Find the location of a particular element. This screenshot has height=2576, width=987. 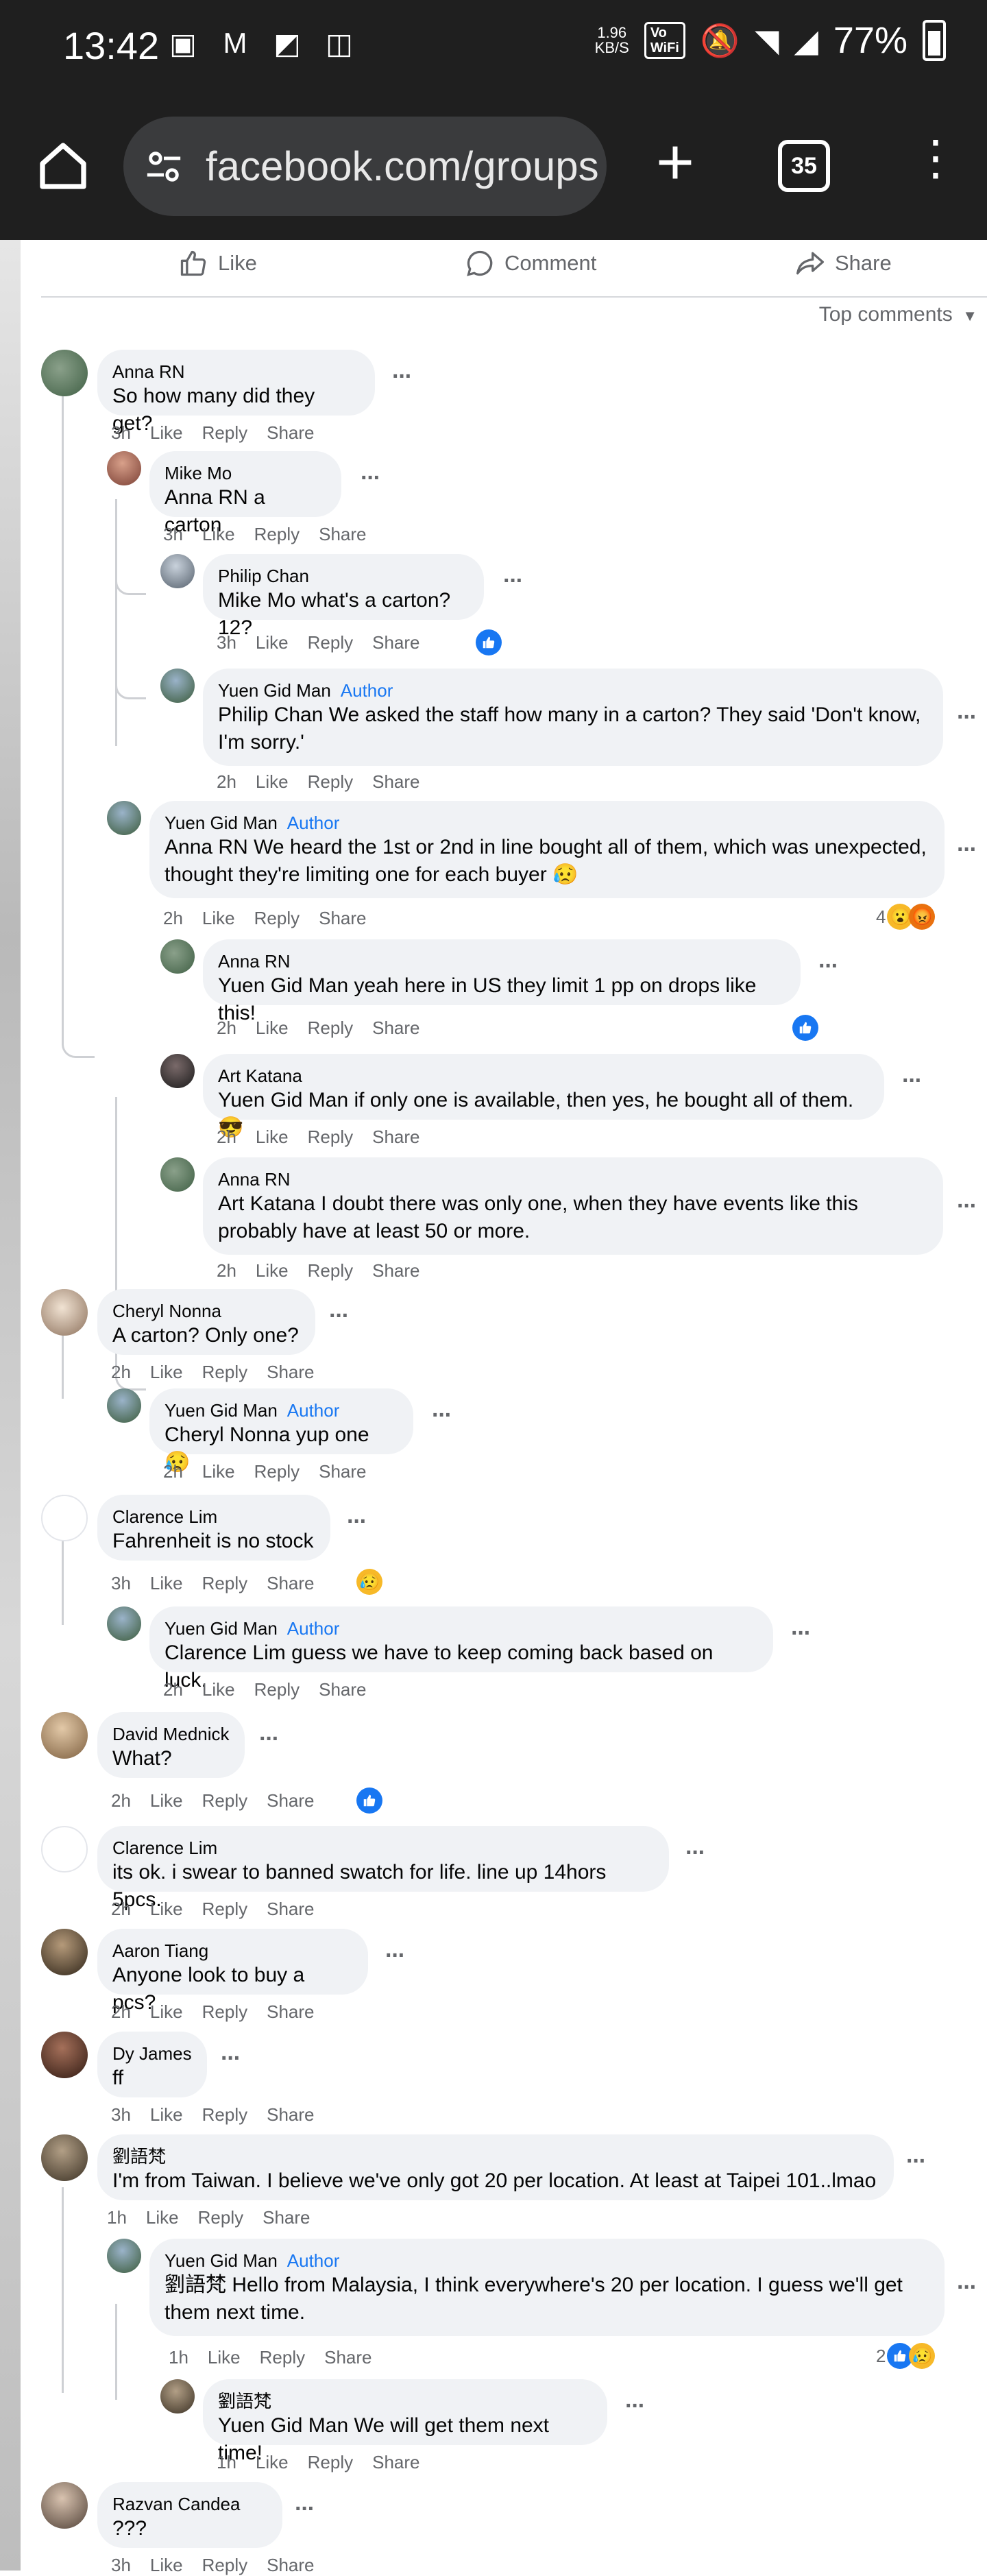

comment-author: Razvan Candea is located at coordinates (189, 2504).